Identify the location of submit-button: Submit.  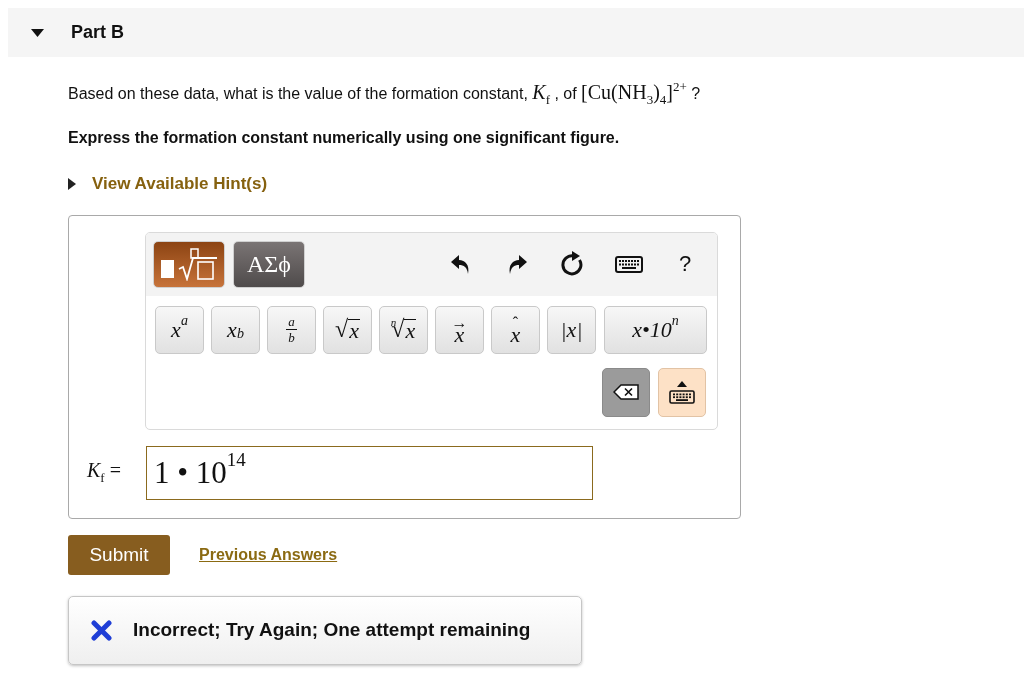
(119, 554).